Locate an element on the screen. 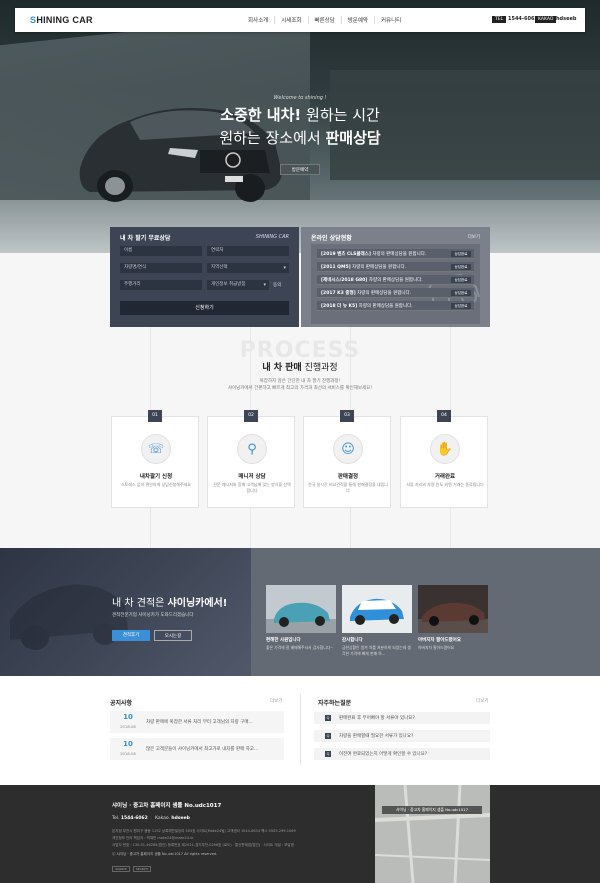 The image size is (600, 883). magnifier-icon: ⚲ is located at coordinates (252, 449).